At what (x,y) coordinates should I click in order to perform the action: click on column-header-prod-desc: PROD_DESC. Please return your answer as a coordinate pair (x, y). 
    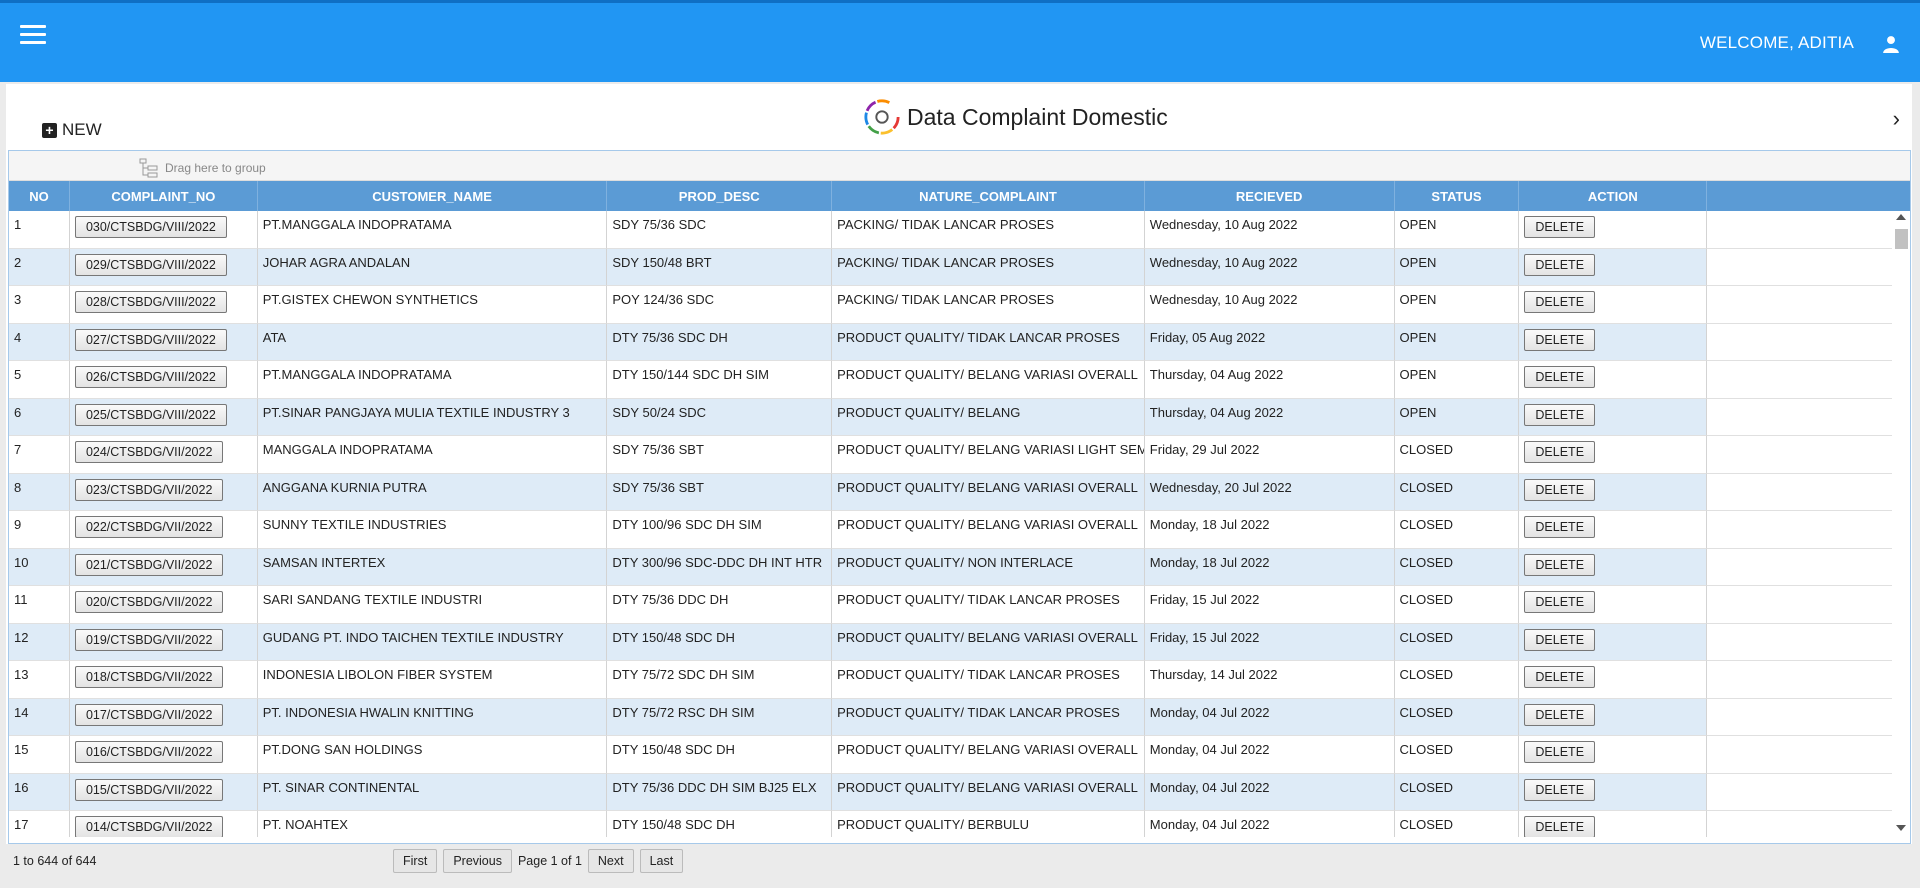
    Looking at the image, I should click on (720, 196).